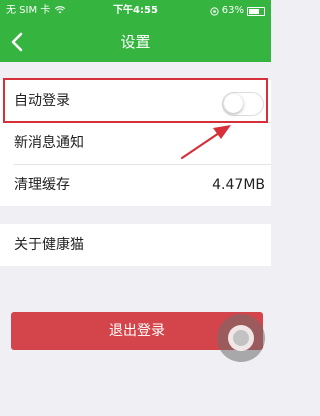  I want to click on battery-percent: 63%, so click(232, 10).